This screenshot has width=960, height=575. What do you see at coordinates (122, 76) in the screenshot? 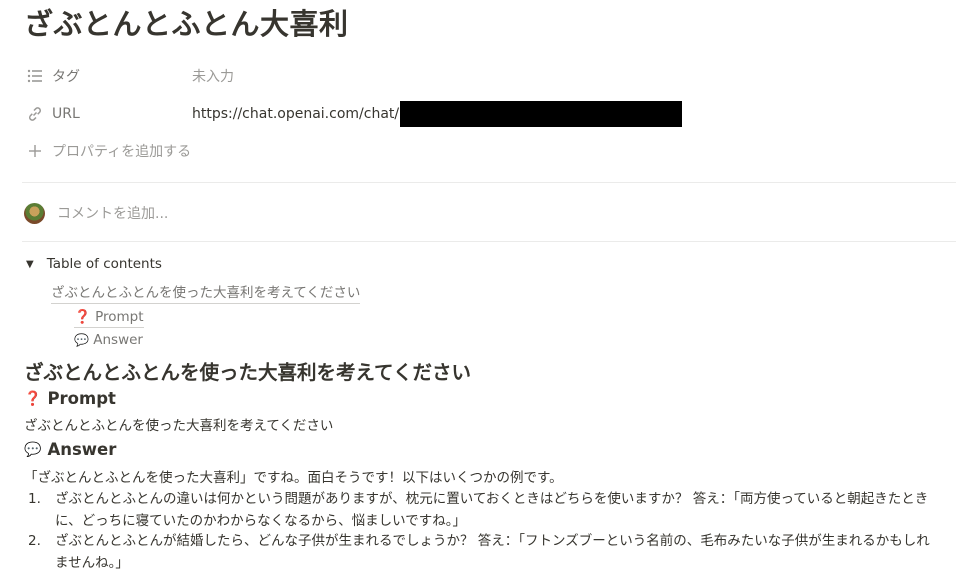
I see `property-name: タグ` at bounding box center [122, 76].